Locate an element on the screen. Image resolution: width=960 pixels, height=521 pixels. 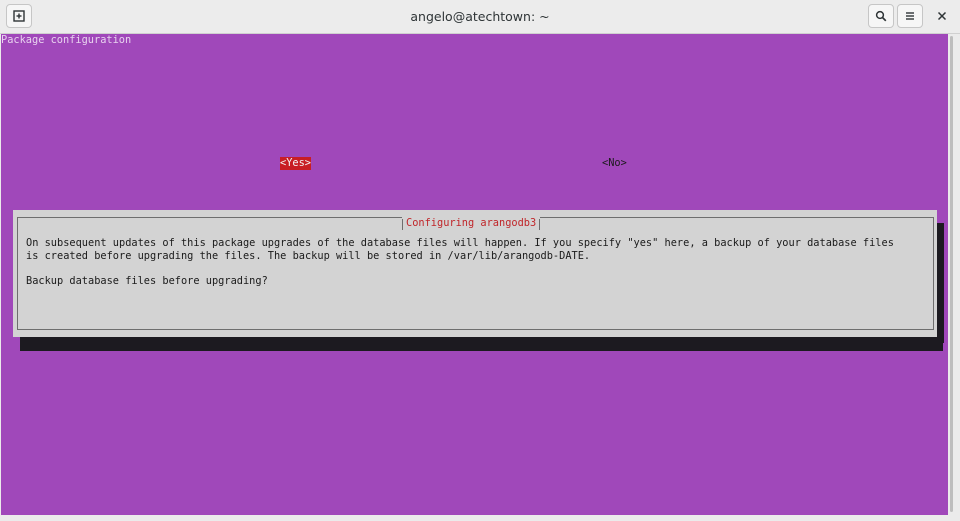
window-title: angelo@atechtown: ~ is located at coordinates (480, 16).